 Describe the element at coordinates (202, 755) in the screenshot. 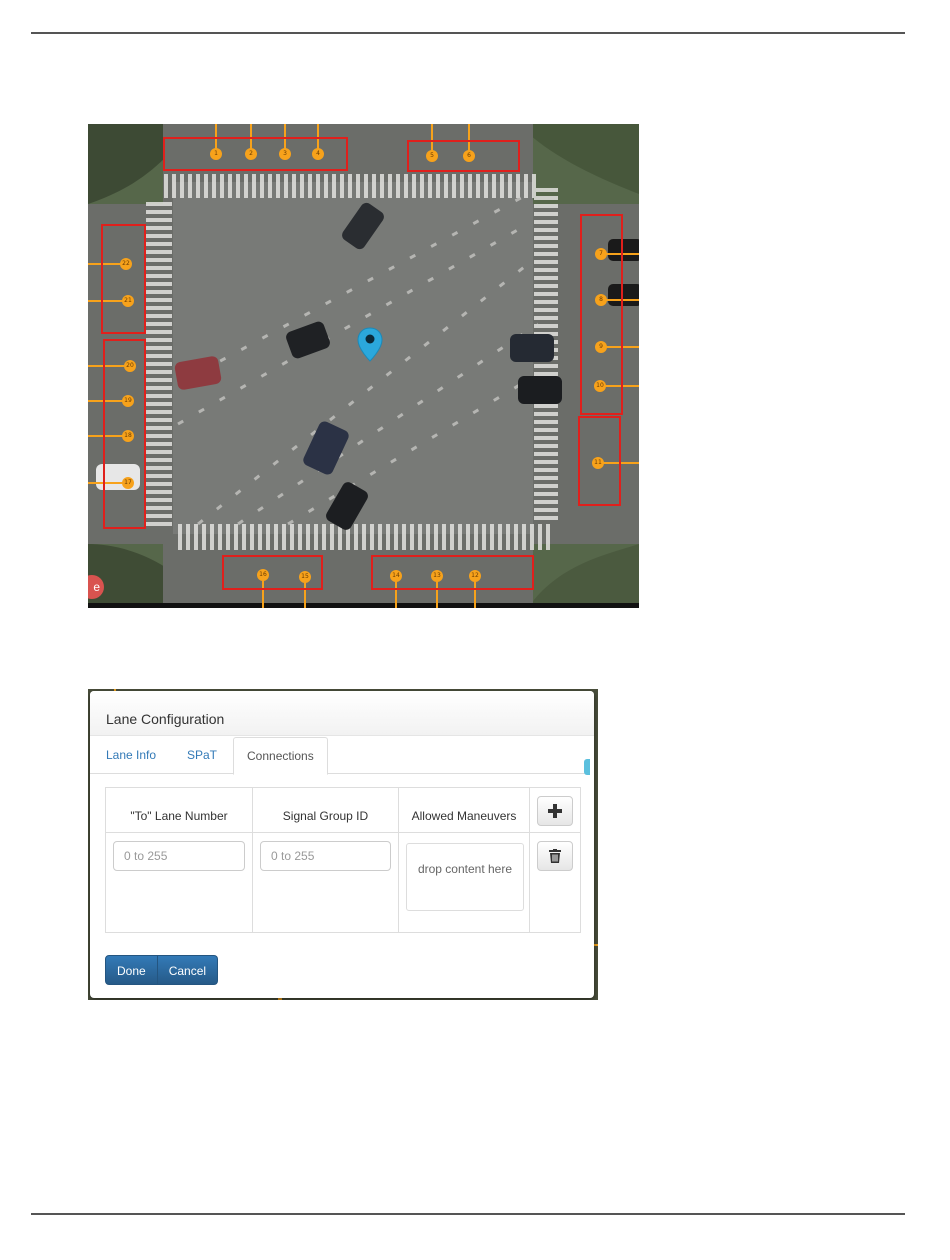

I see `tab-spat: SPaT` at that location.